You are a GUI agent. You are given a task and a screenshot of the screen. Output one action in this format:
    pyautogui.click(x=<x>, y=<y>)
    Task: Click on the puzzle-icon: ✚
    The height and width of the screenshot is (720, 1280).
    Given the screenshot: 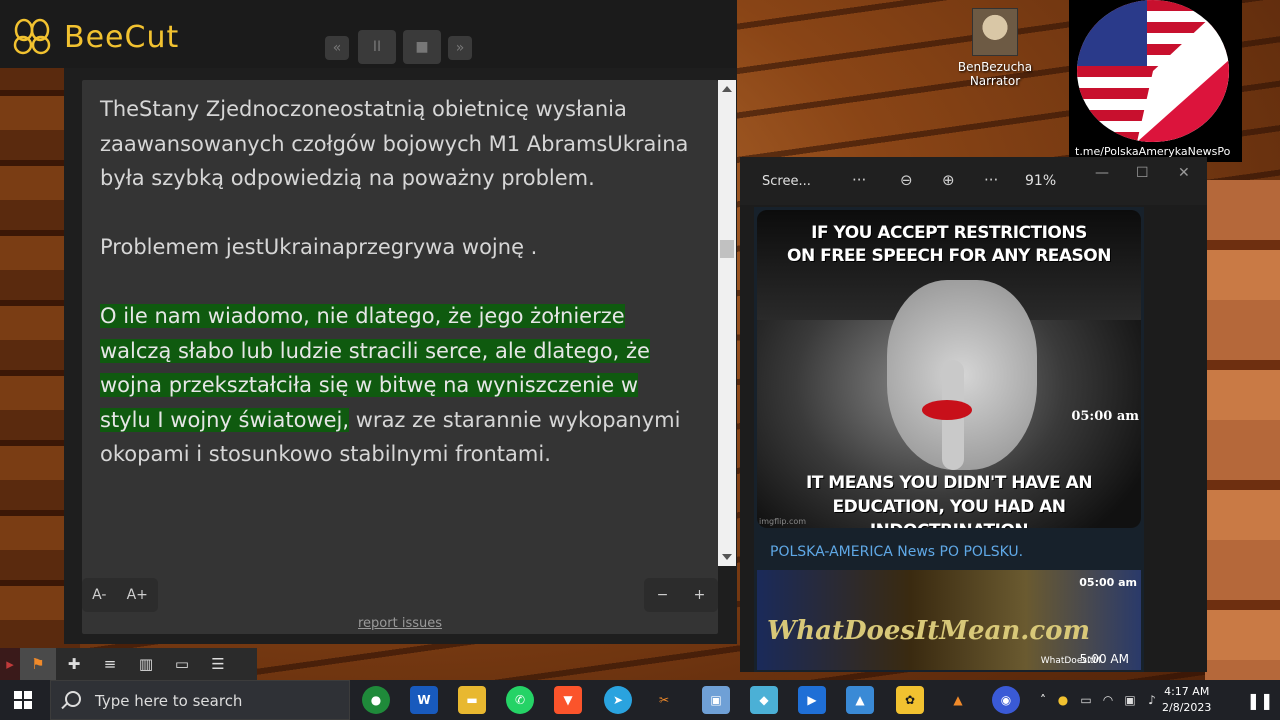 What is the action you would take?
    pyautogui.click(x=74, y=664)
    